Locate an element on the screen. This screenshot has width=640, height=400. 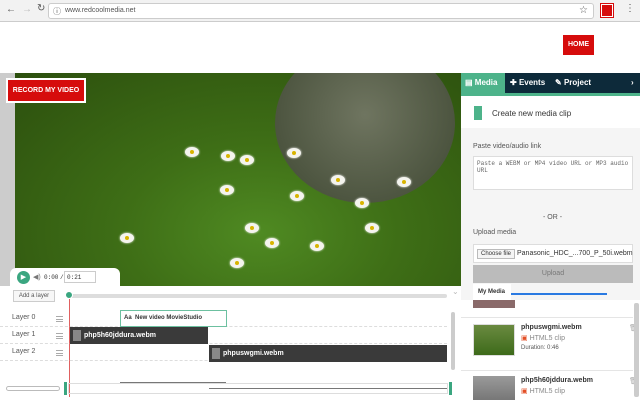
tab-project: ✎ Project is located at coordinates (573, 83).